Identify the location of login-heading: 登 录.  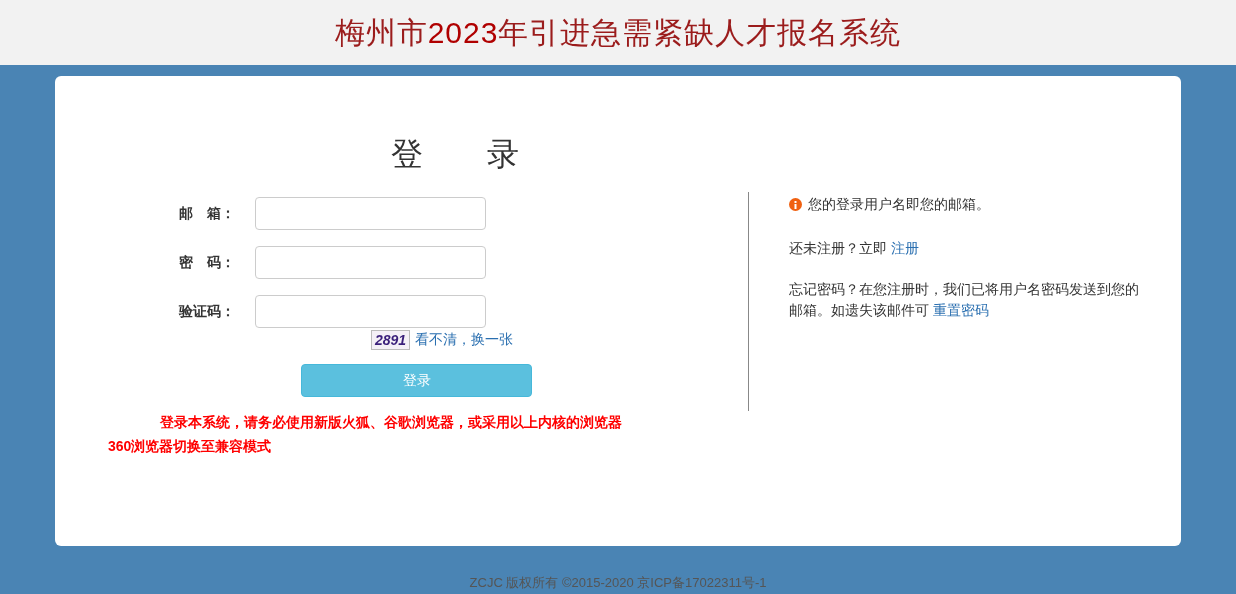
(455, 154).